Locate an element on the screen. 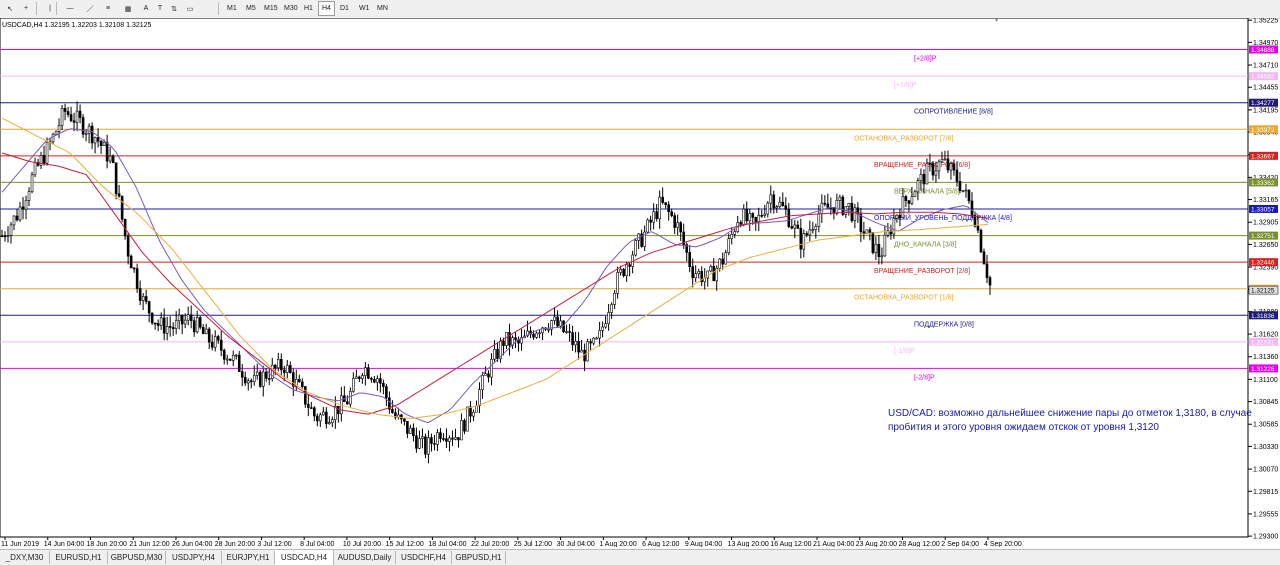  crosshair-icon: + is located at coordinates (26, 8).